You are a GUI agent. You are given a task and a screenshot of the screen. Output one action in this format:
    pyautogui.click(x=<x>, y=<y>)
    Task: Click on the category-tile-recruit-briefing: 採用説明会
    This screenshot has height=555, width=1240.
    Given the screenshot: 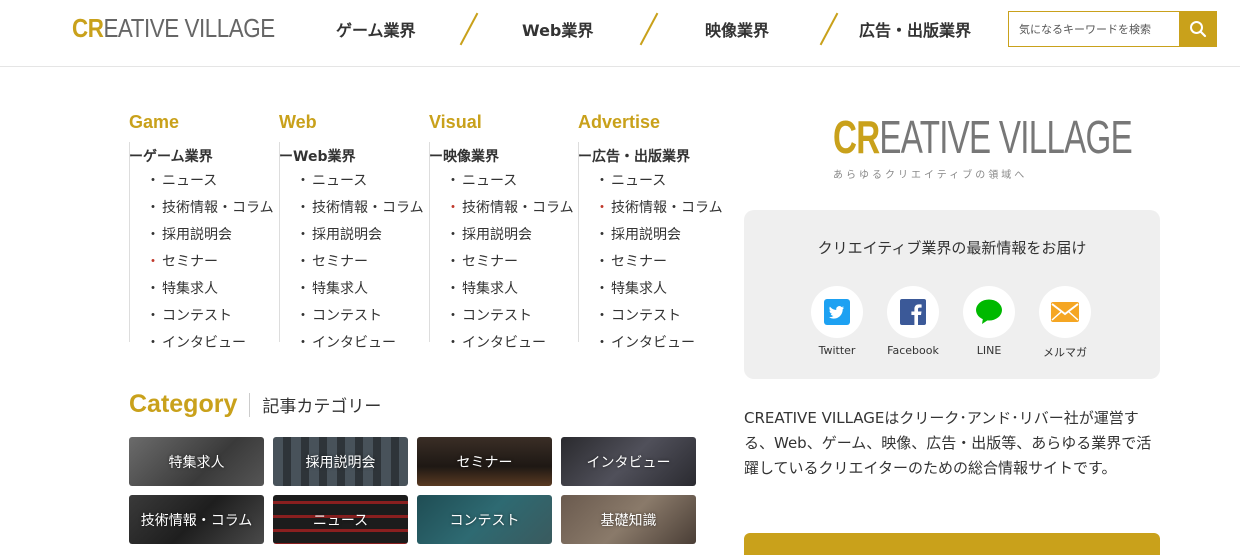 What is the action you would take?
    pyautogui.click(x=340, y=461)
    